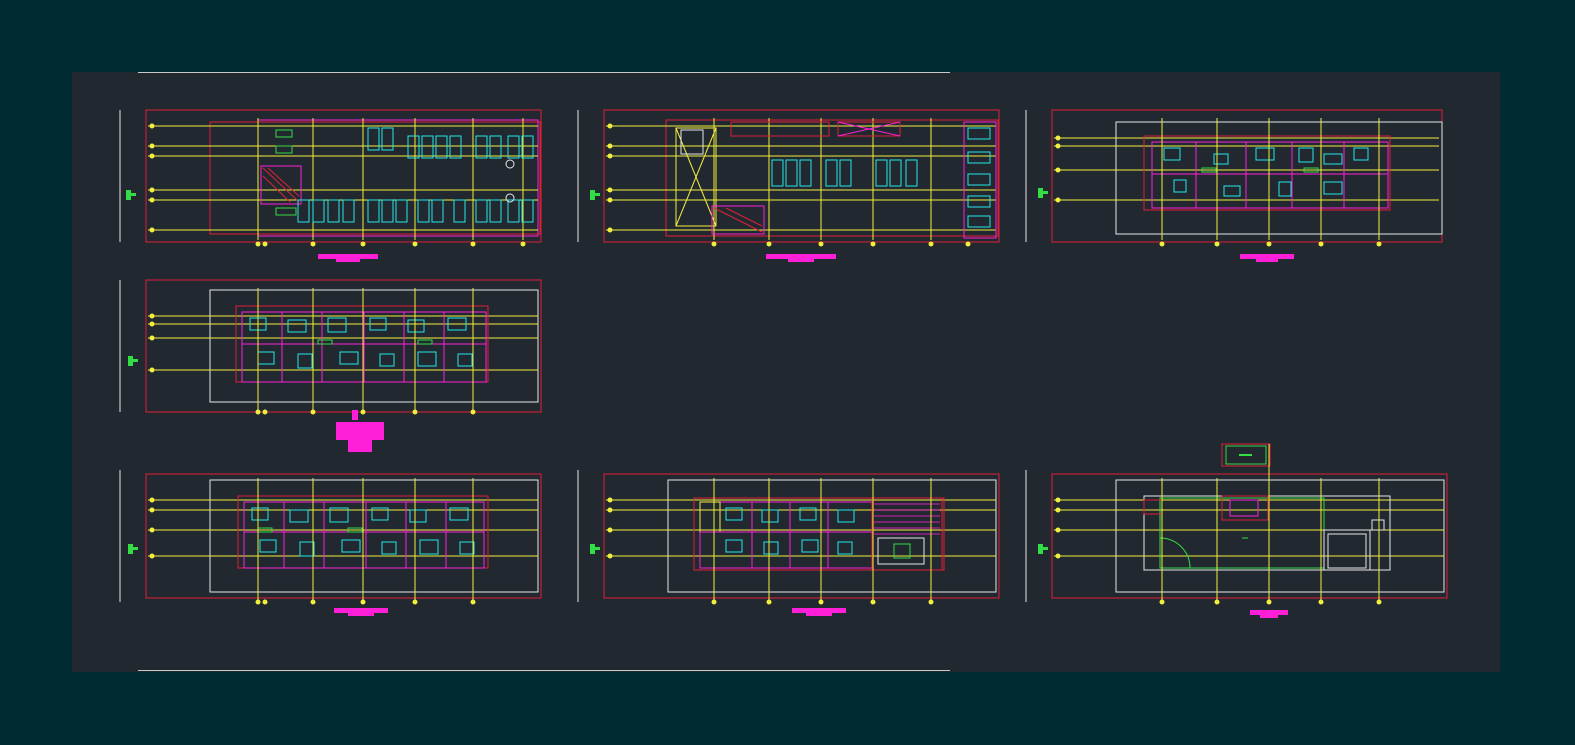 The width and height of the screenshot is (1575, 745). I want to click on floor-plan-parking-drawing, so click(330, 185).